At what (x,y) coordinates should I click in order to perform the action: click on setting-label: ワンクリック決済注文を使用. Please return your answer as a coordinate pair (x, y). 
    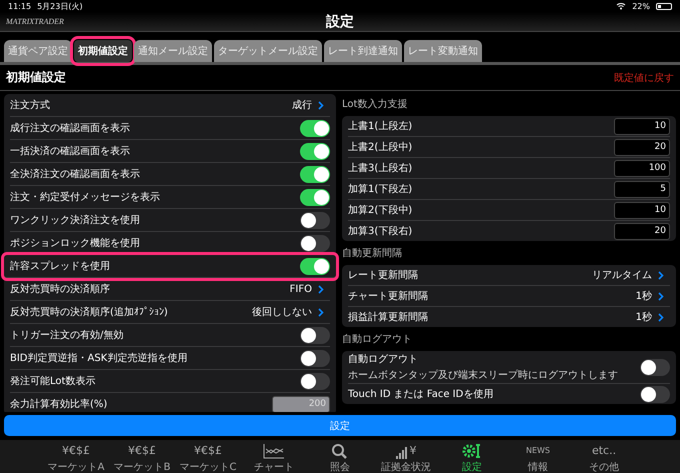
    Looking at the image, I should click on (75, 220).